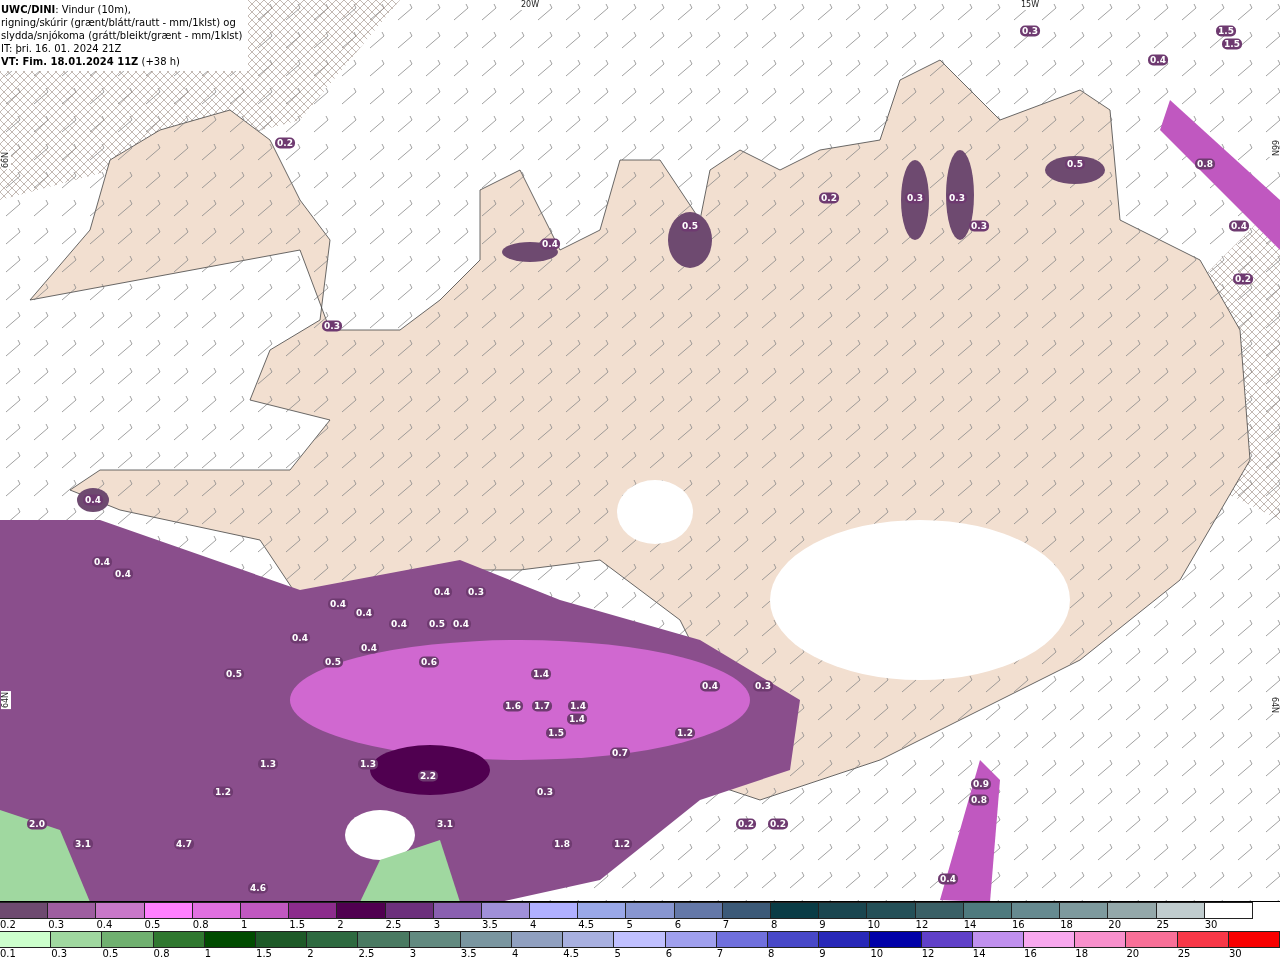 The width and height of the screenshot is (1280, 960). I want to click on precipitation-value-label: 1.7, so click(542, 706).